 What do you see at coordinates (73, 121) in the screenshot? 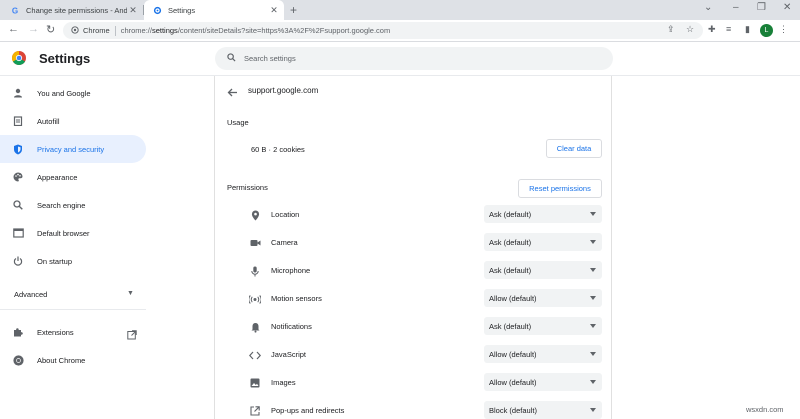
I see `sidebar-item-autofill: Autofill` at bounding box center [73, 121].